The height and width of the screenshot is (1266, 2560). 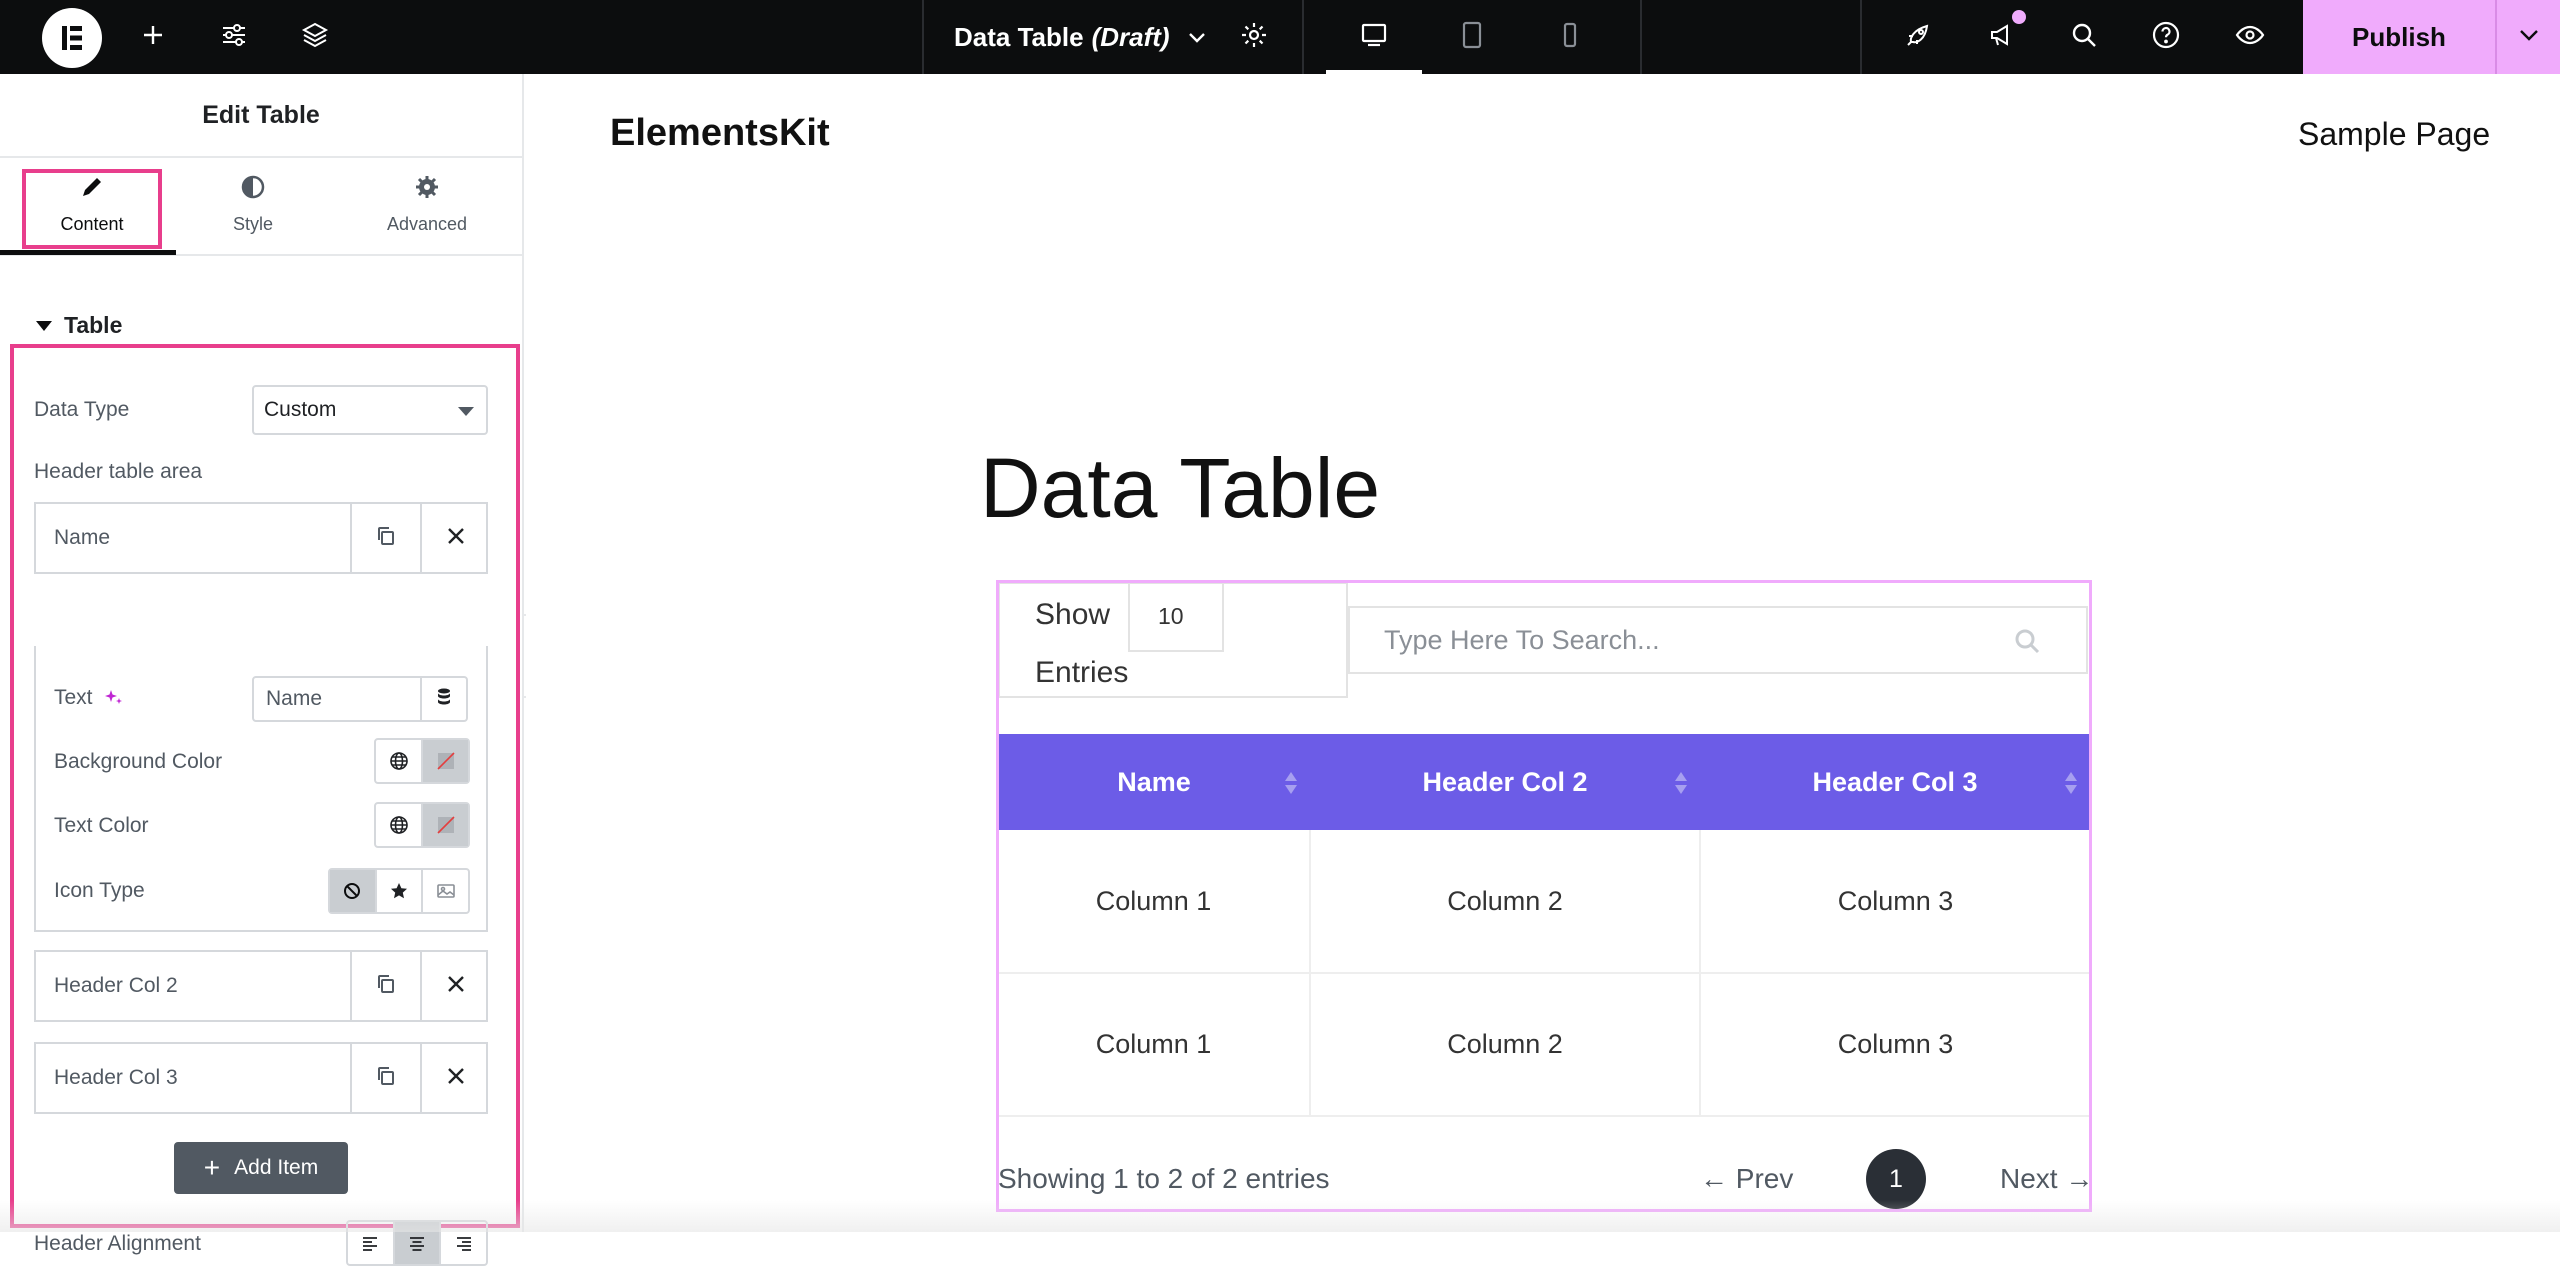 I want to click on data-type-select: Custom, so click(x=370, y=410).